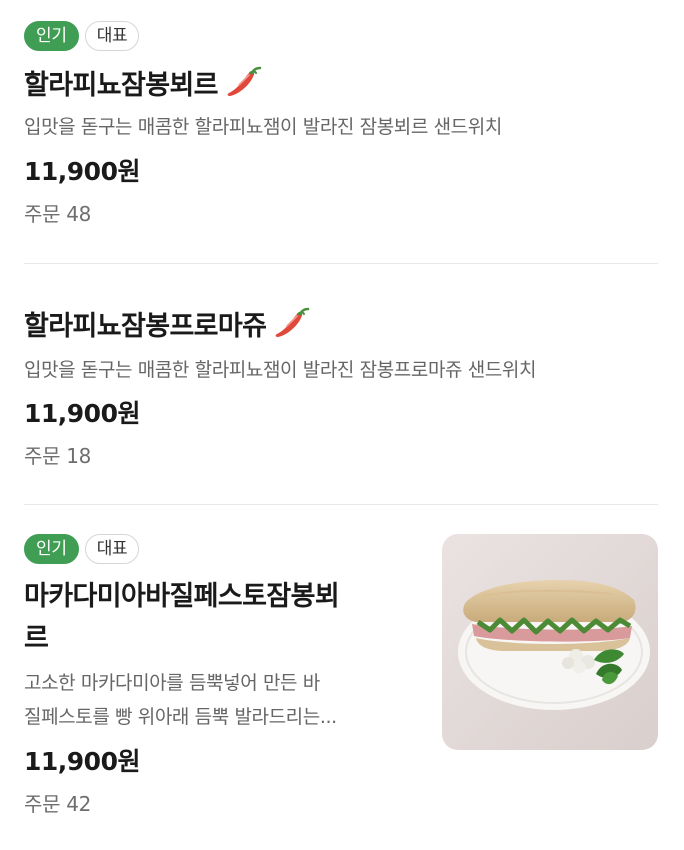 The image size is (684, 850). I want to click on menu-name: 할라피뇨잠봉뵈르, so click(121, 85).